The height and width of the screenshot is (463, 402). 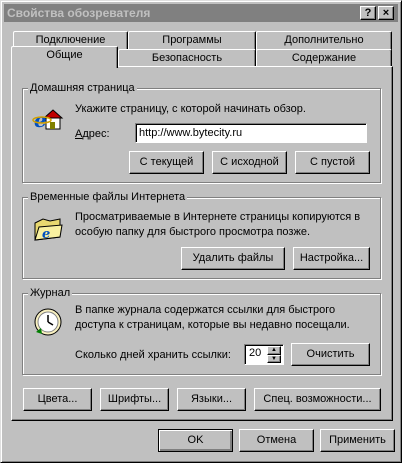 I want to click on window-title: Свойства обозревателя, so click(x=79, y=13).